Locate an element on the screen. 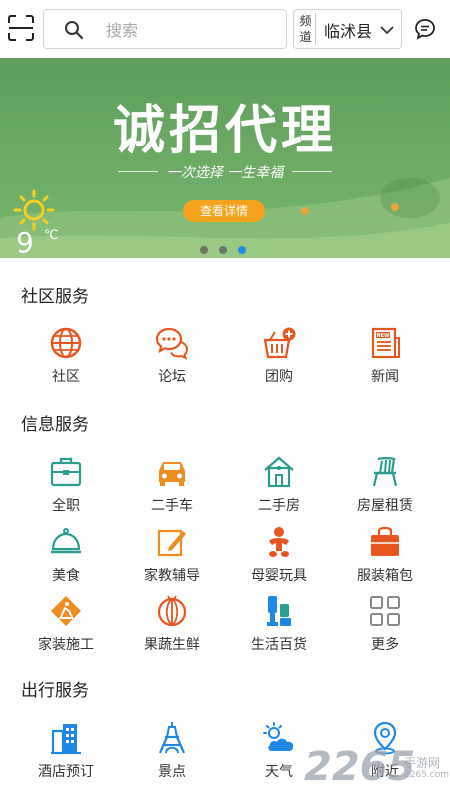  service-more: 更多 is located at coordinates (385, 629).